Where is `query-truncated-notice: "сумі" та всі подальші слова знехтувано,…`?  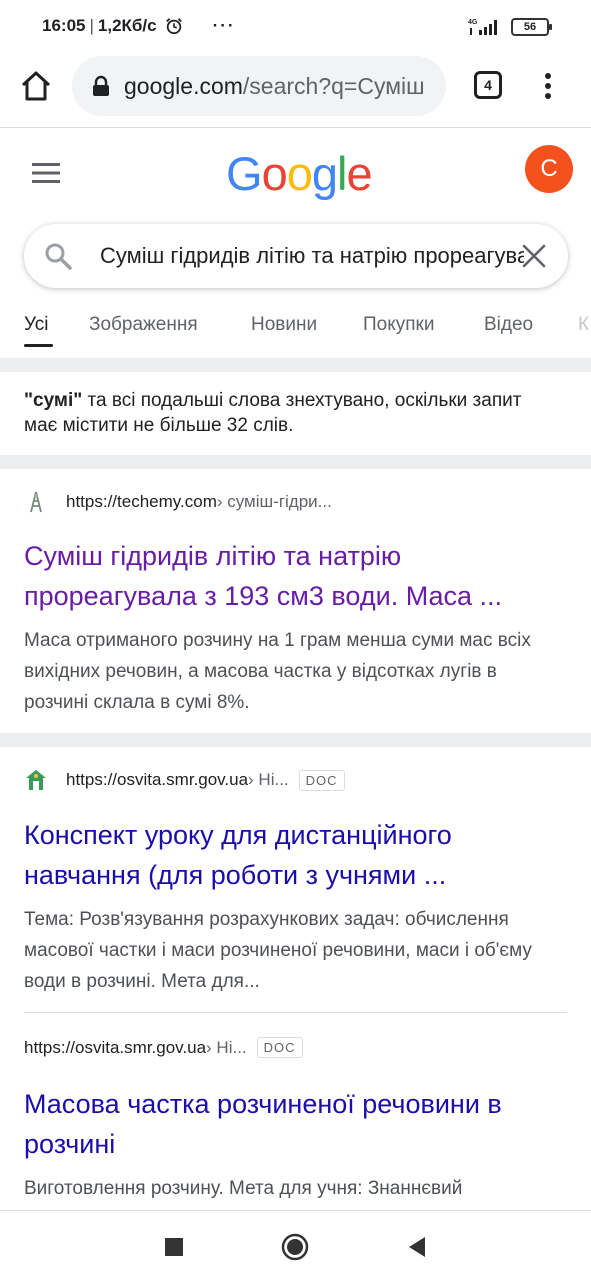 query-truncated-notice: "сумі" та всі подальші слова знехтувано,… is located at coordinates (284, 413).